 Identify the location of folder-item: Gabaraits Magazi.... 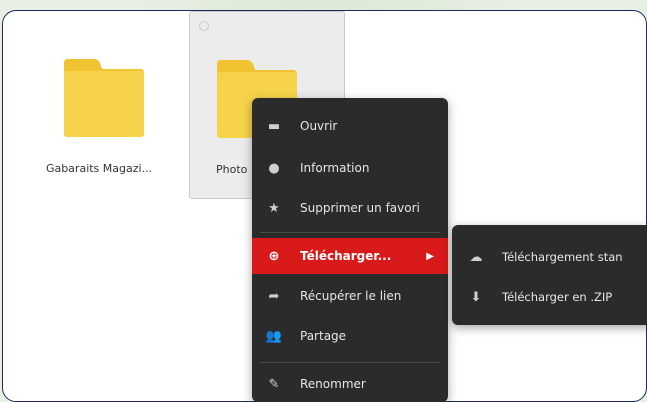
(99, 105).